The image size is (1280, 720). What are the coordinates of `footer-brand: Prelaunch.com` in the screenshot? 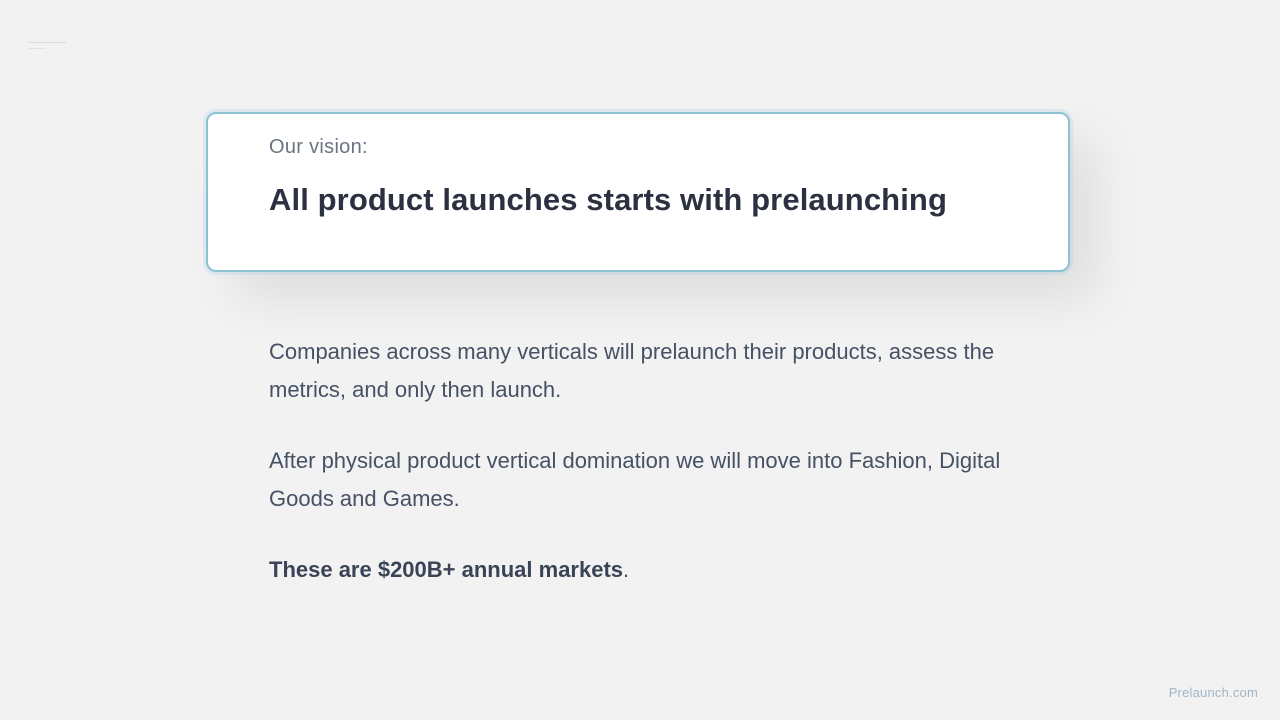 It's located at (1213, 692).